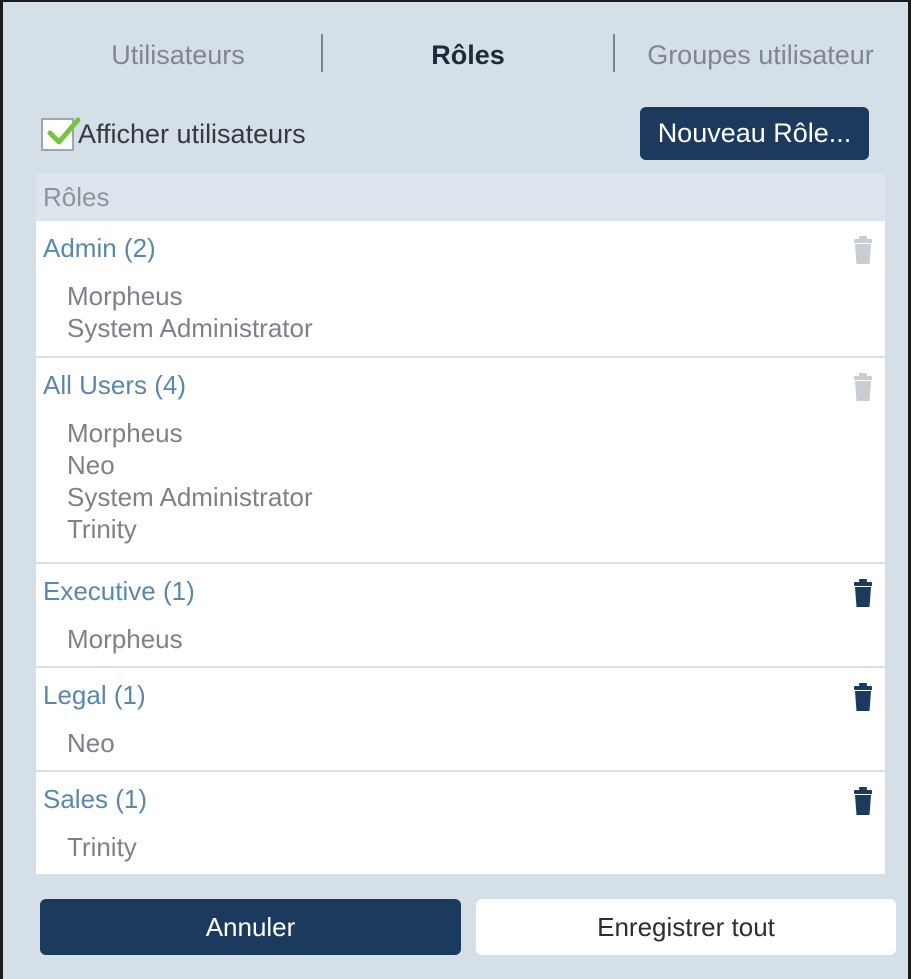 Image resolution: width=911 pixels, height=979 pixels. I want to click on tab-users: Utilisateurs, so click(178, 55).